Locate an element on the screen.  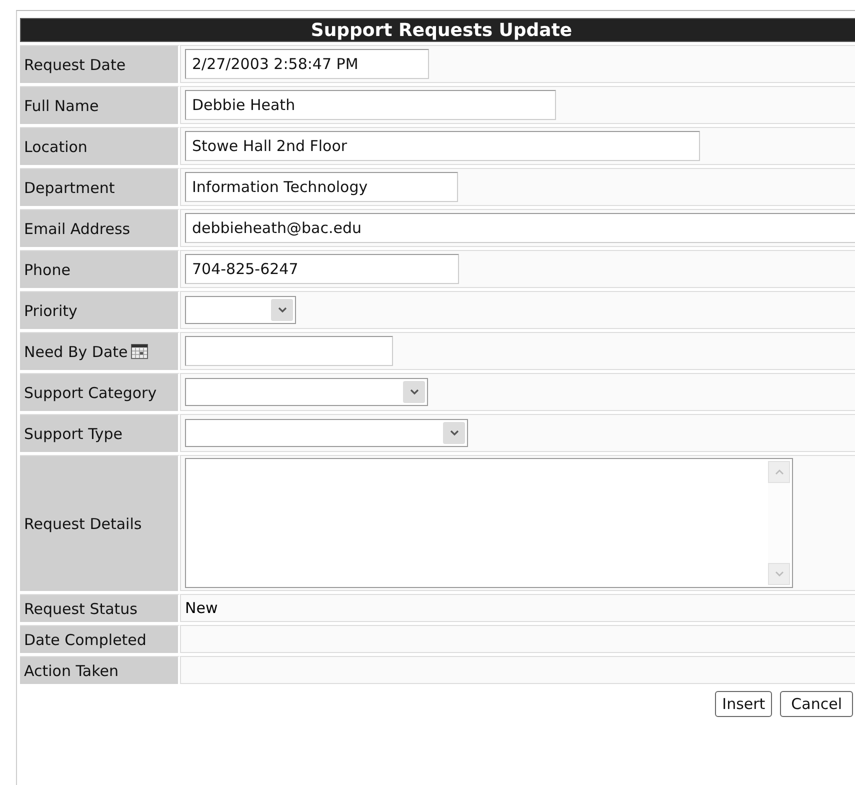
field-label: Department is located at coordinates (69, 187).